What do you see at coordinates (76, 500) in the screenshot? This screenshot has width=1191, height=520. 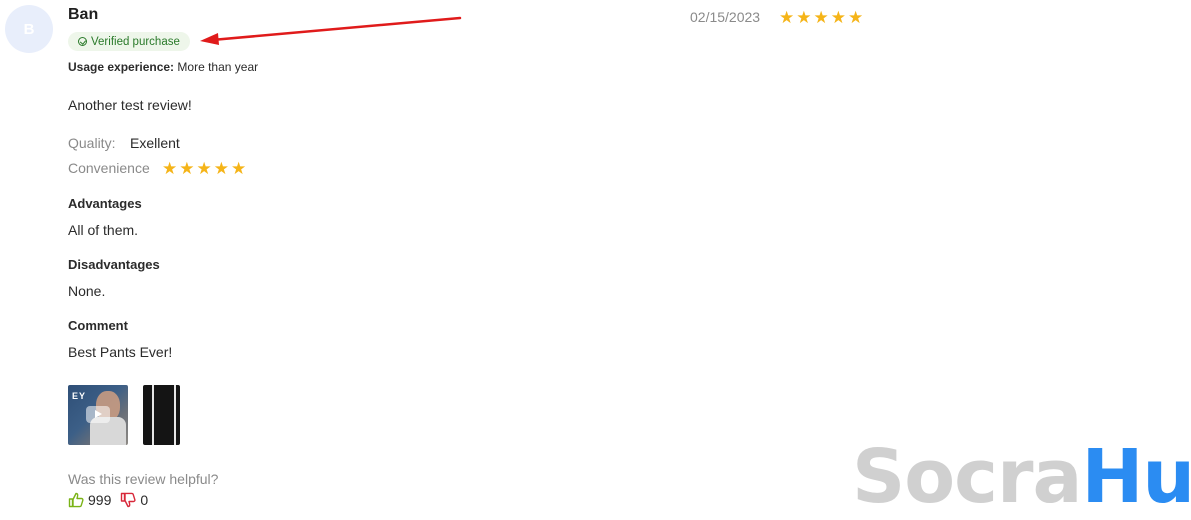 I see `thumbs-up-icon` at bounding box center [76, 500].